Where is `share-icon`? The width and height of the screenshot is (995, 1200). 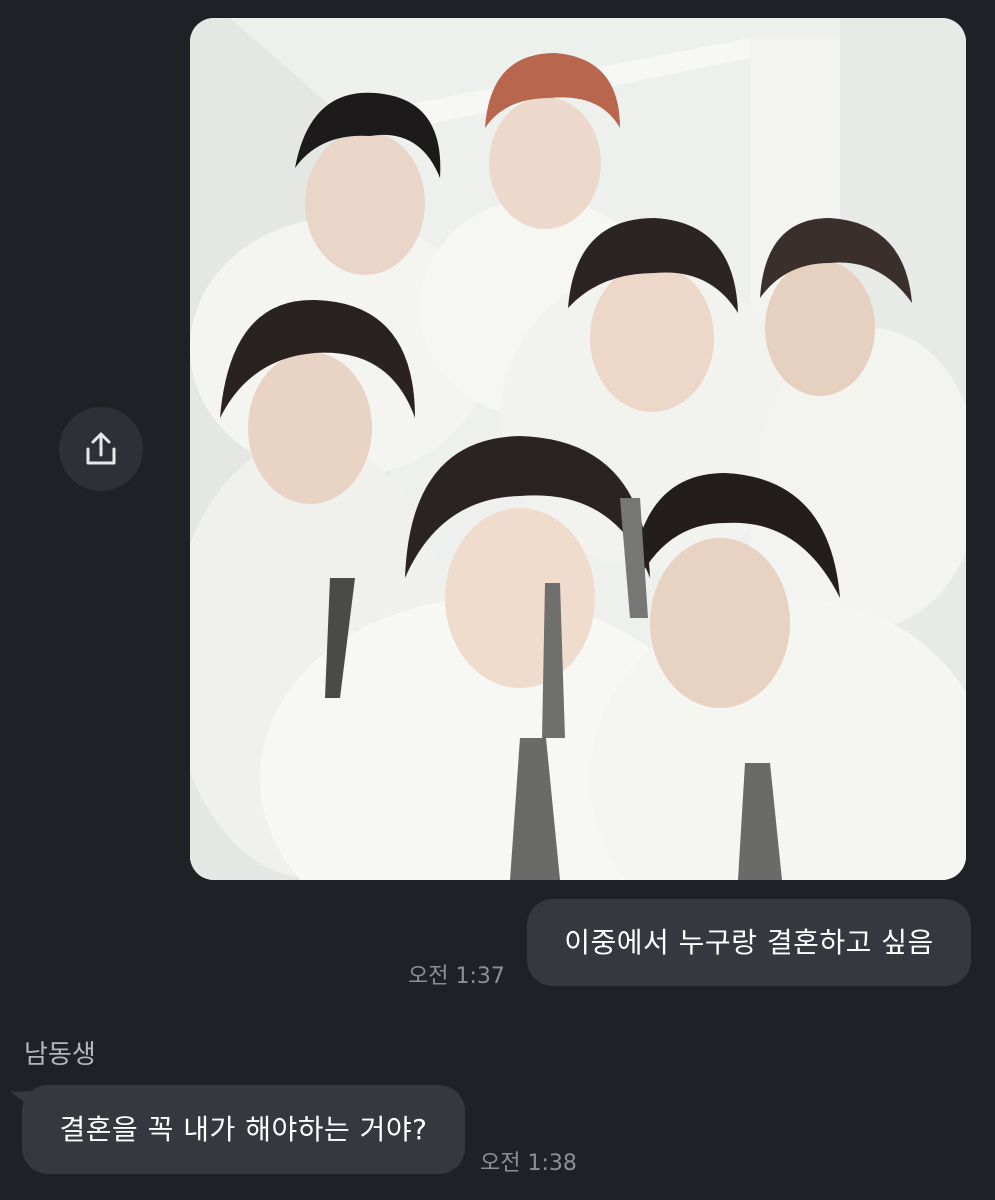
share-icon is located at coordinates (101, 448).